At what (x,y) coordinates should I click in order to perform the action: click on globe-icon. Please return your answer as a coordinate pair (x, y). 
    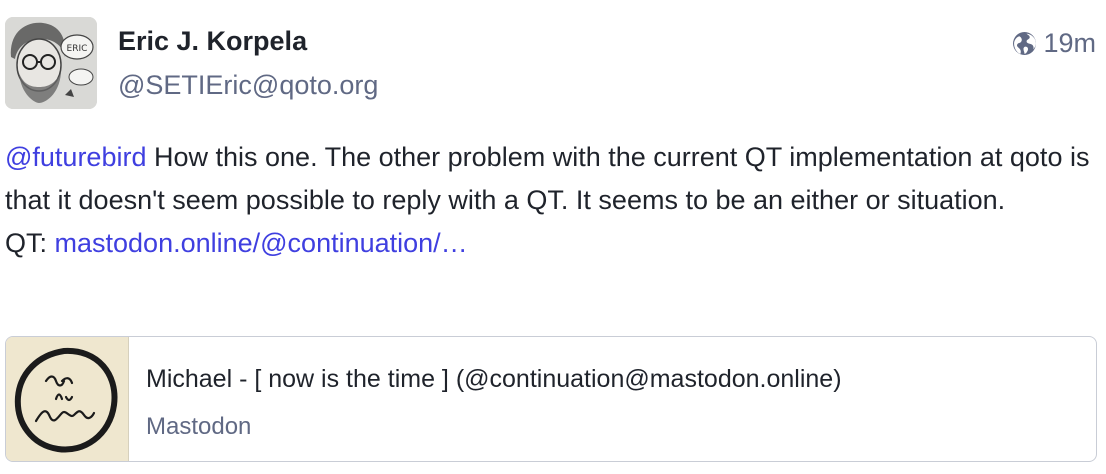
    Looking at the image, I should click on (1025, 43).